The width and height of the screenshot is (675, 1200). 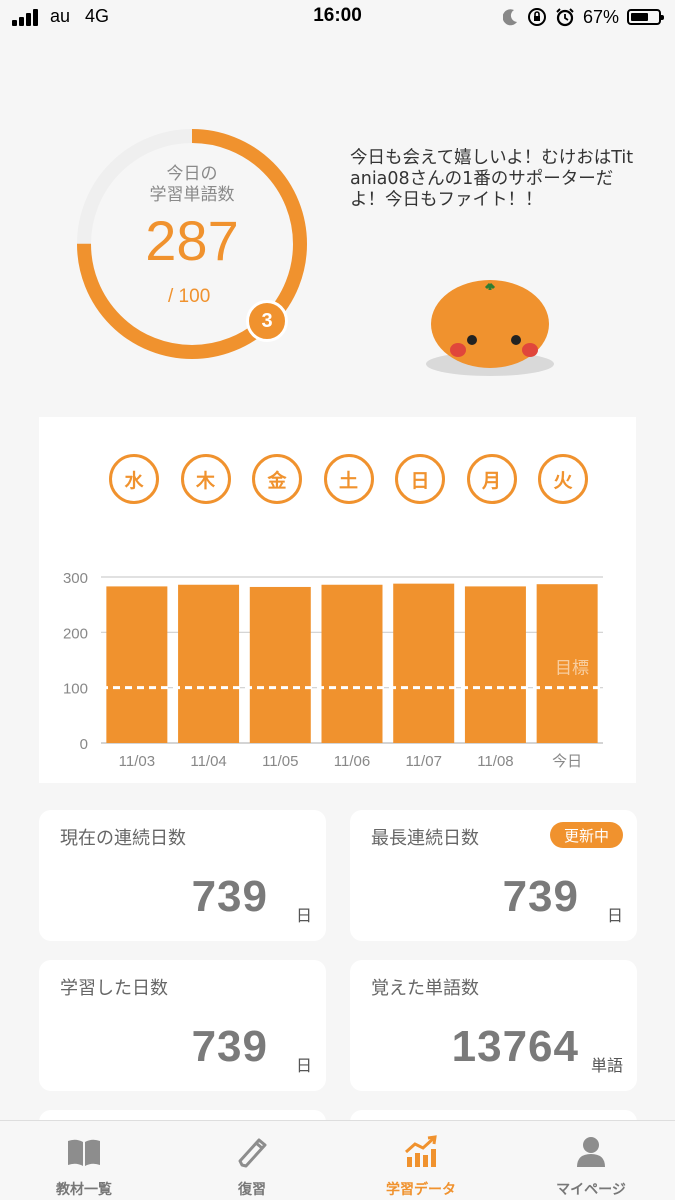 I want to click on tab-review: 復習, so click(x=252, y=1160).